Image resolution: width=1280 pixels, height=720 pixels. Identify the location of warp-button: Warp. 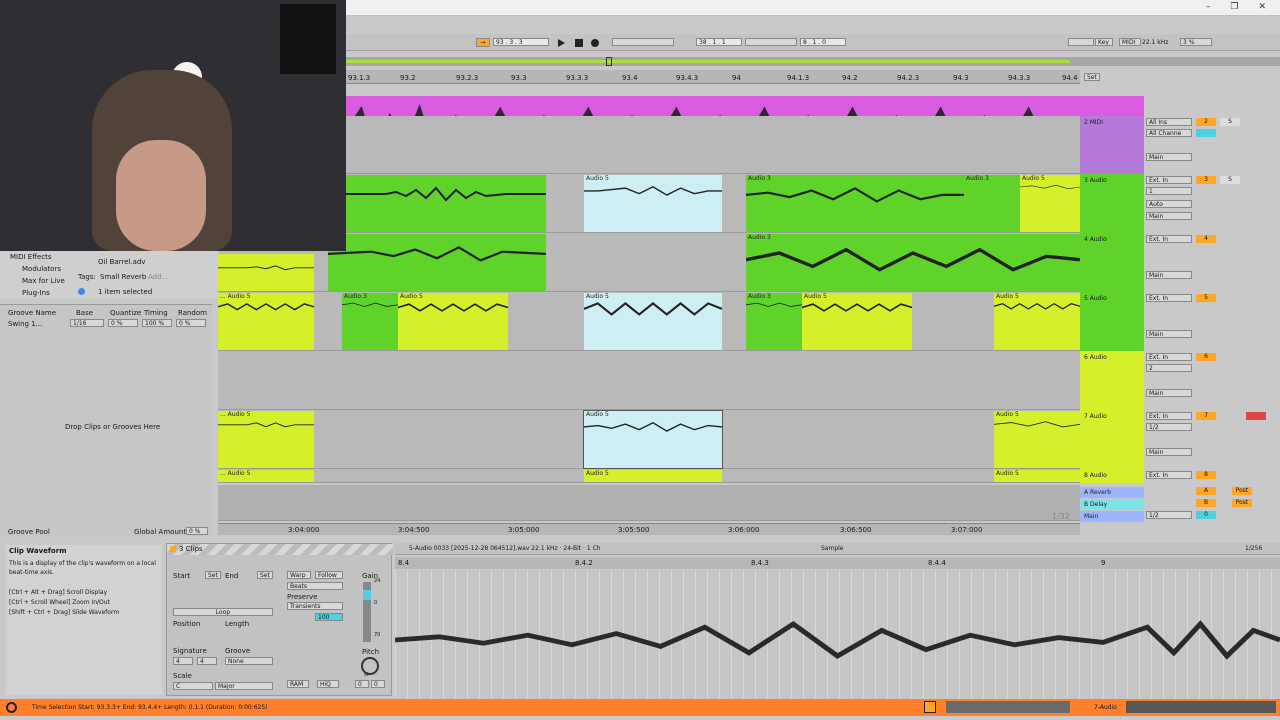
(299, 575).